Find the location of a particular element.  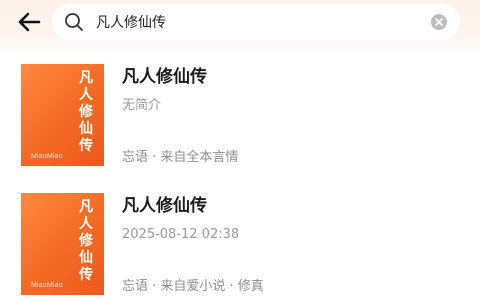

back-button is located at coordinates (29, 22).